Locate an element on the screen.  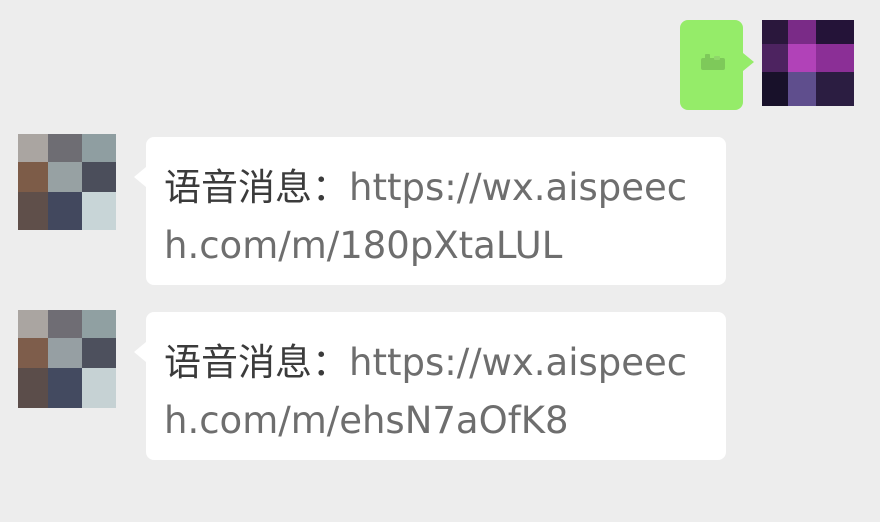
outgoing-voice-bubble is located at coordinates (717, 65).